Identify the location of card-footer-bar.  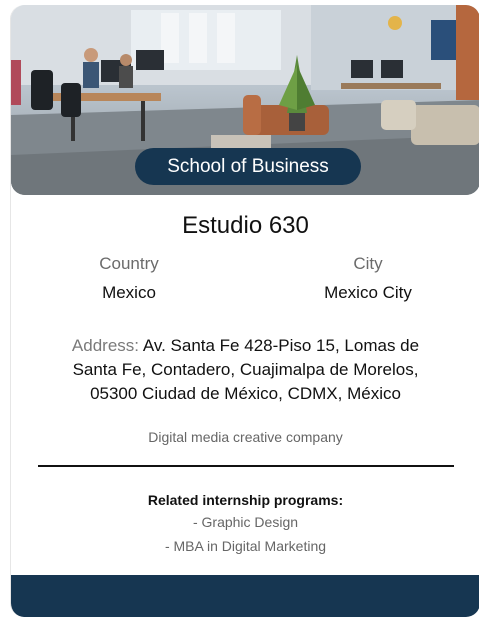
(245, 596).